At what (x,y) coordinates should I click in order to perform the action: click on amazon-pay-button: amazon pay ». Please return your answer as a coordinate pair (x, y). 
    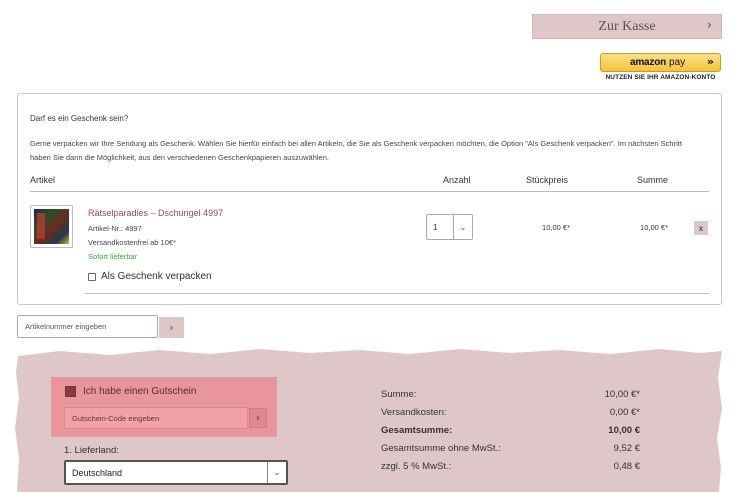
    Looking at the image, I should click on (660, 62).